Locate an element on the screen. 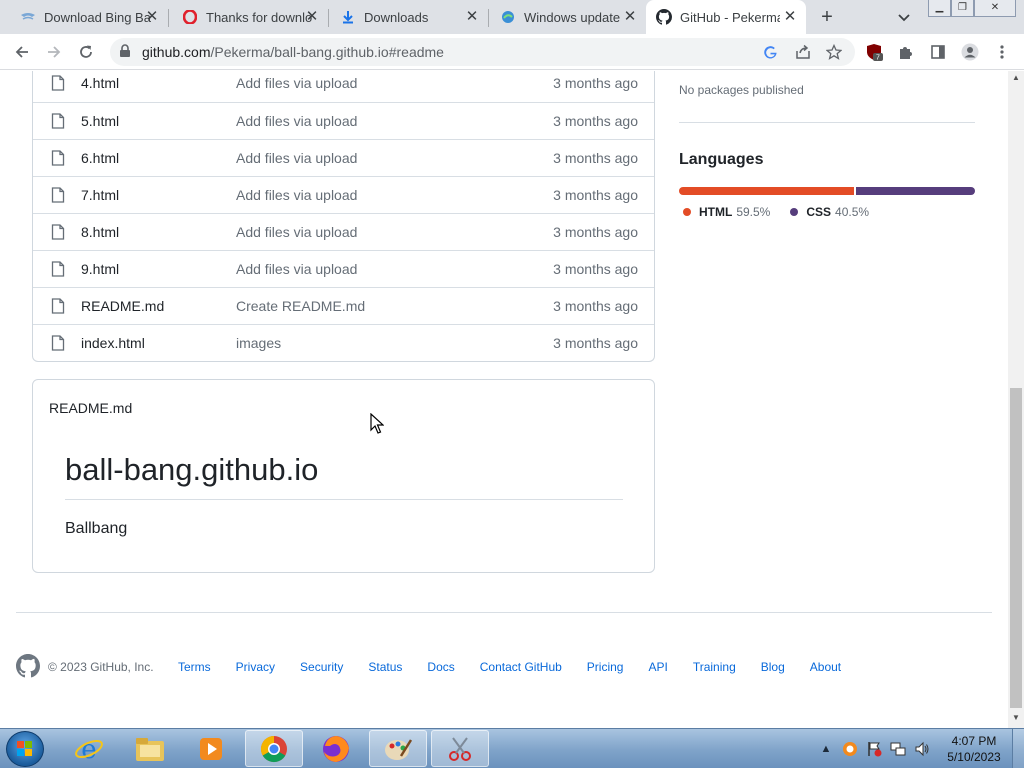  language-percent: 59.5% is located at coordinates (753, 212).